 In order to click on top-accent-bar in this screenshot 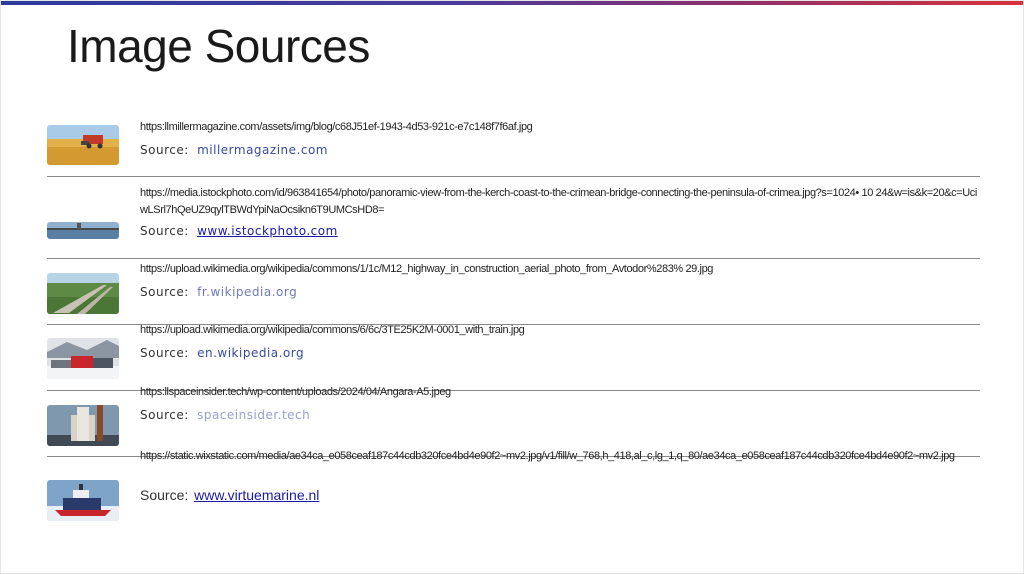, I will do `click(512, 3)`.